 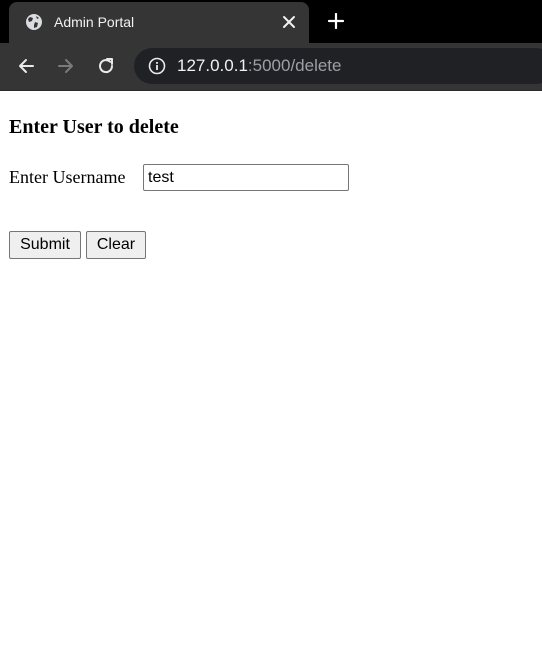 What do you see at coordinates (106, 66) in the screenshot?
I see `reload-icon` at bounding box center [106, 66].